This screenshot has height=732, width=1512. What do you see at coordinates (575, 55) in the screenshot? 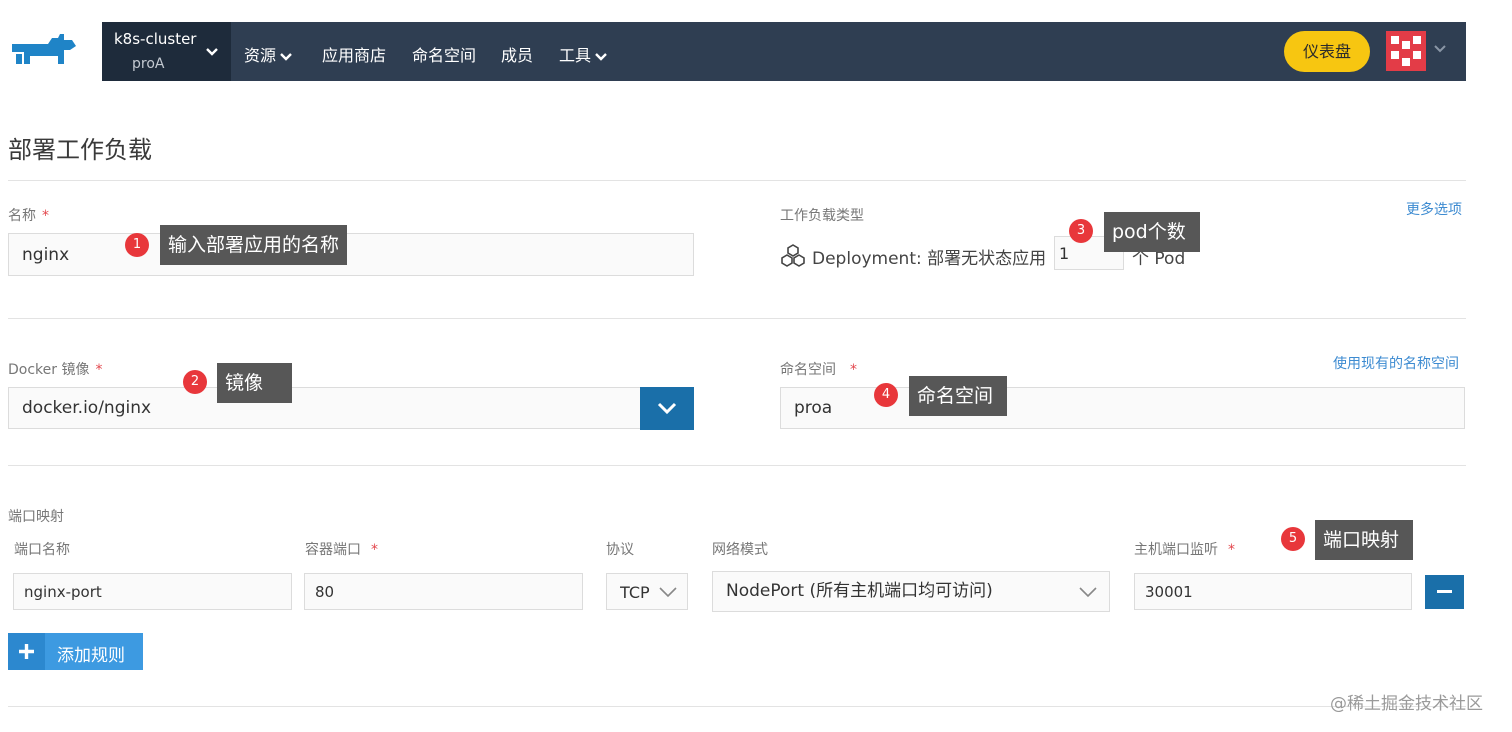
I see `nav-tools-label: 工具` at bounding box center [575, 55].